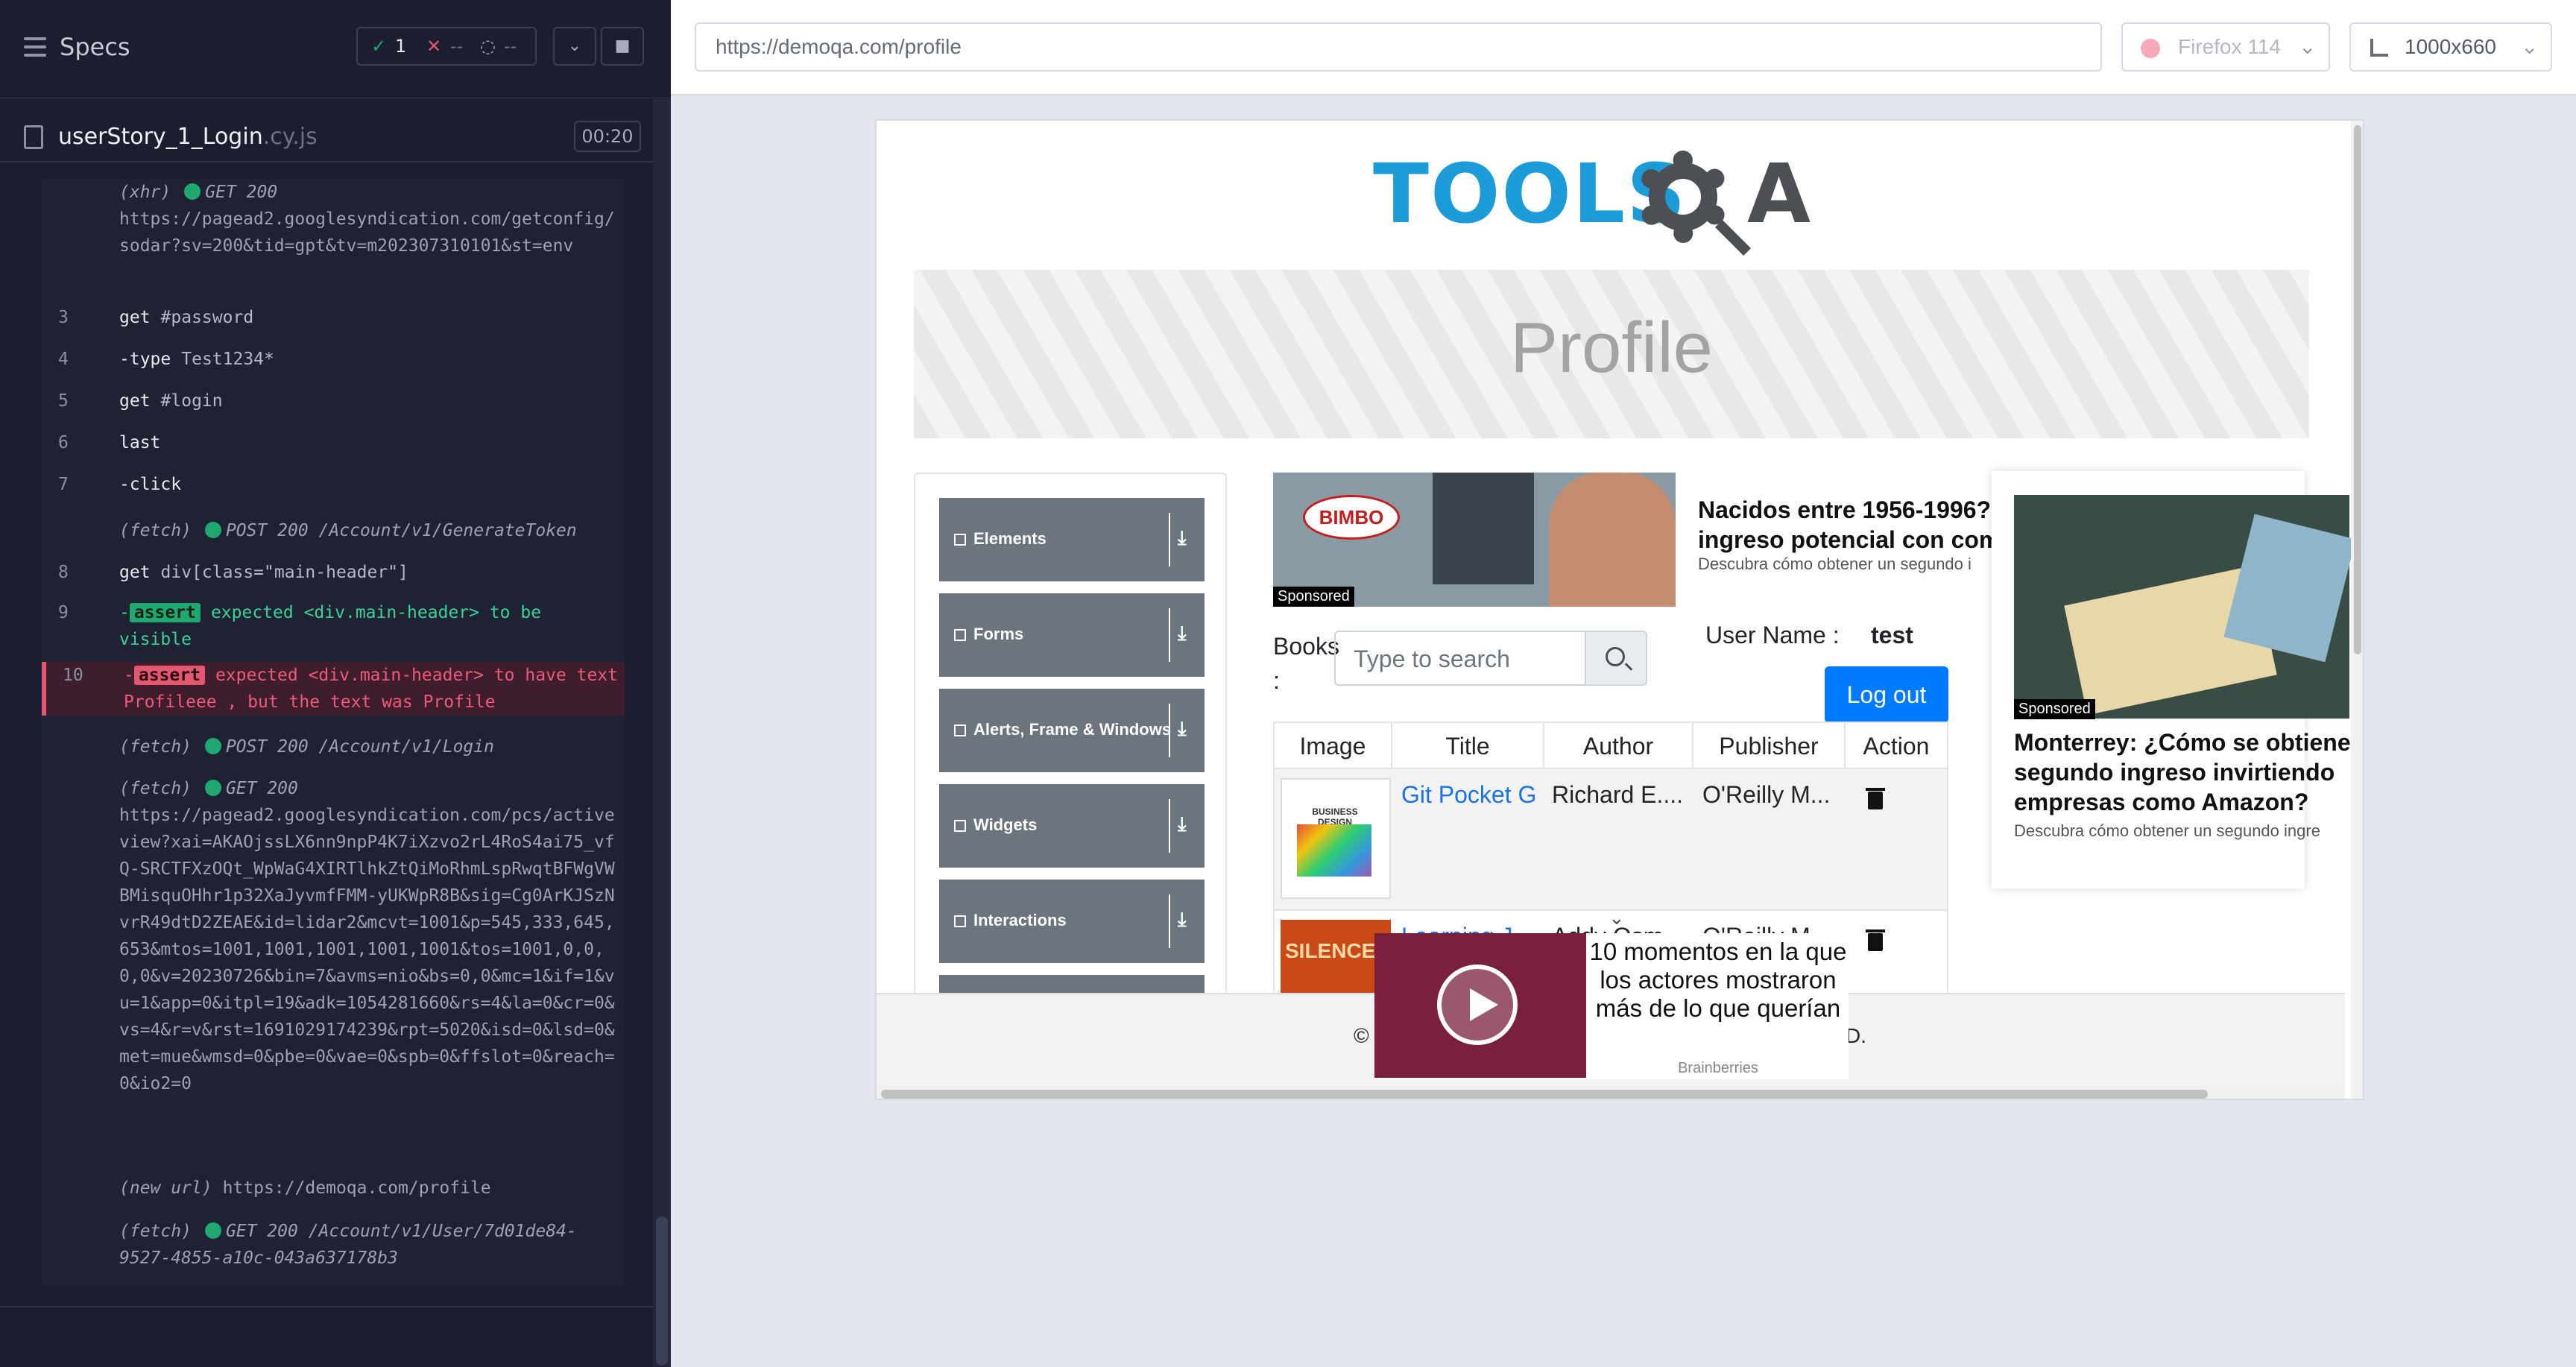 This screenshot has height=1367, width=2576. What do you see at coordinates (1072, 921) in the screenshot?
I see `menu-group-interactions: Interactions ⤓` at bounding box center [1072, 921].